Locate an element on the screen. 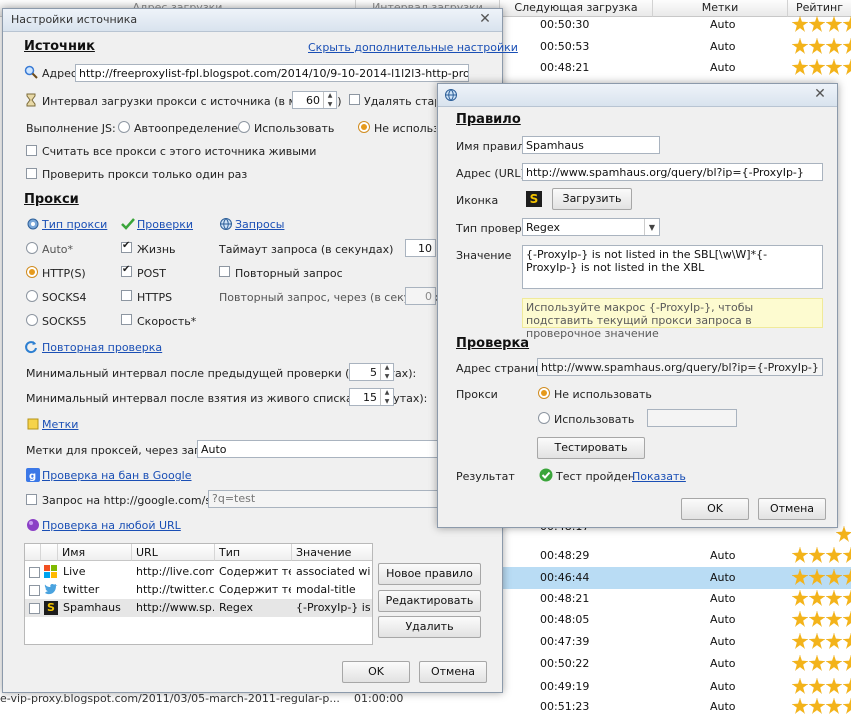 The width and height of the screenshot is (851, 718). delete-old-checkbox is located at coordinates (354, 99).